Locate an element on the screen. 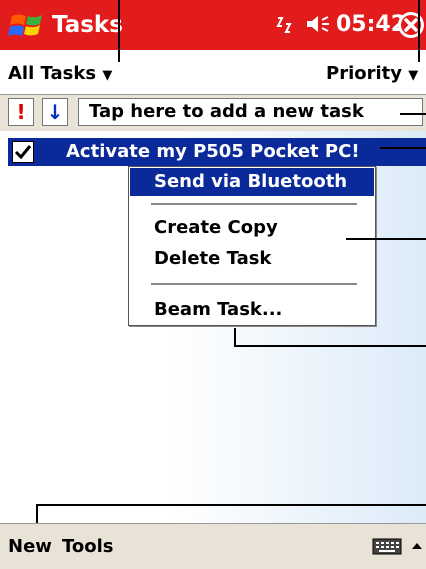  category-filter-label: All Tasks is located at coordinates (52, 73).